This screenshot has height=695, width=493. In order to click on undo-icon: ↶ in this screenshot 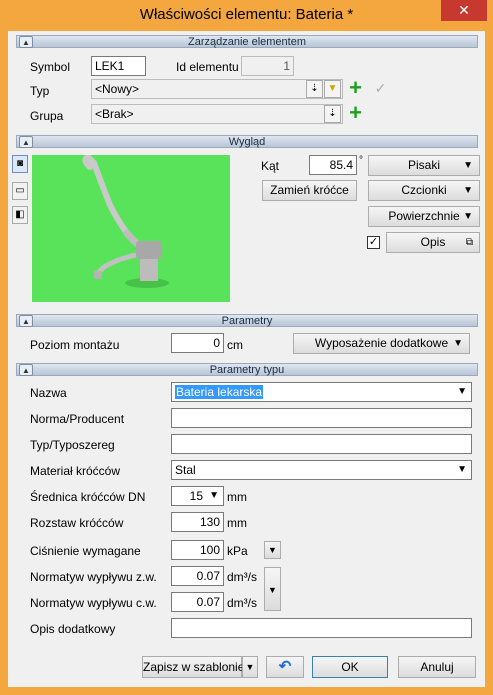, I will do `click(285, 666)`.